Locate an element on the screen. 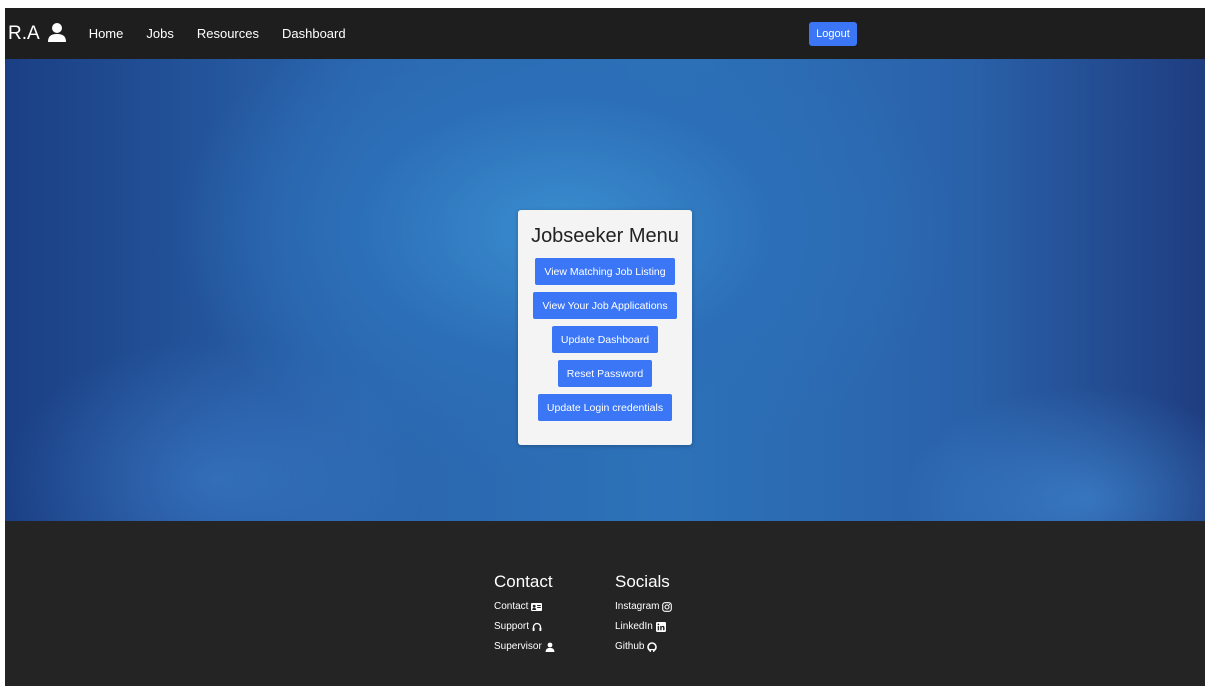 The height and width of the screenshot is (686, 1205). instagram-icon is located at coordinates (667, 606).